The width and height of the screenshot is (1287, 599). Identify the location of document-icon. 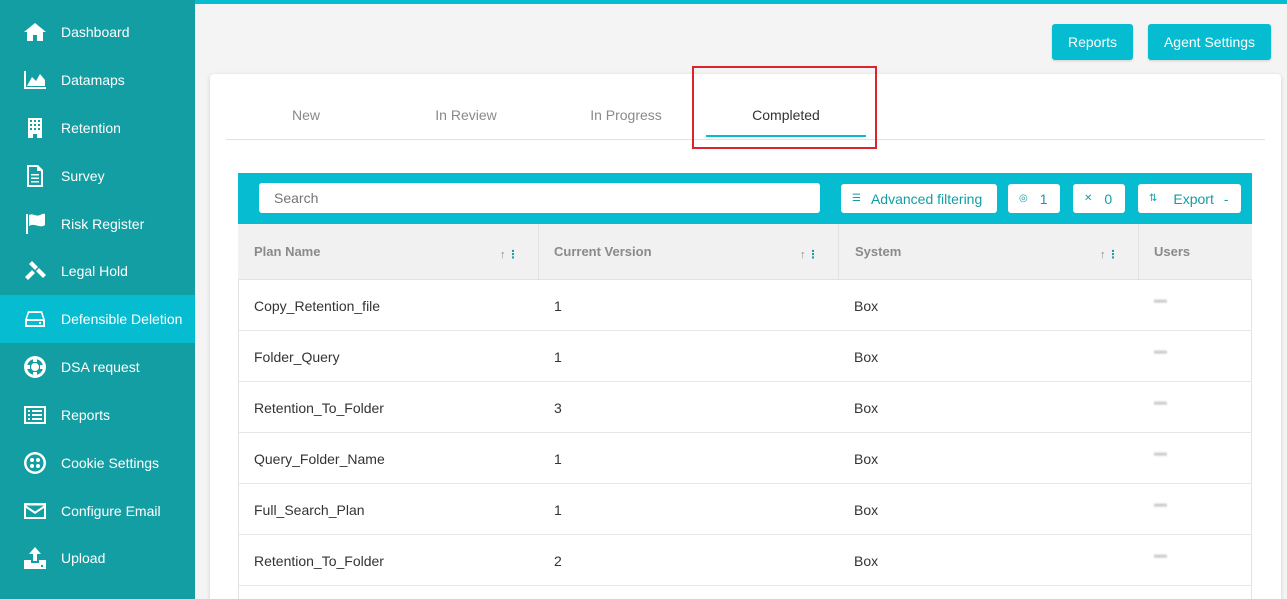
(35, 176).